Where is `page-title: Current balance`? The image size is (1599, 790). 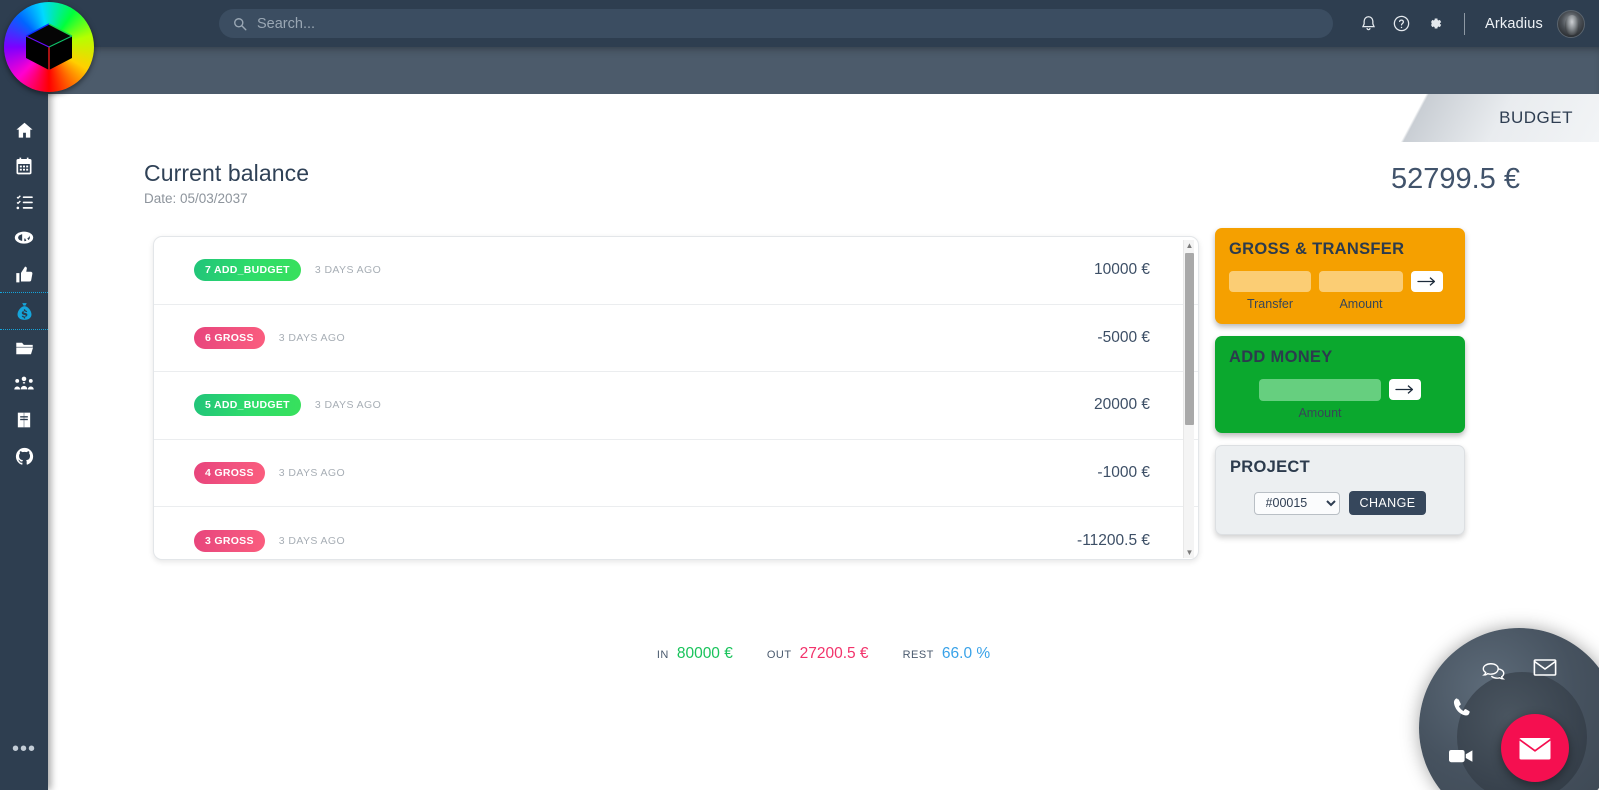 page-title: Current balance is located at coordinates (227, 173).